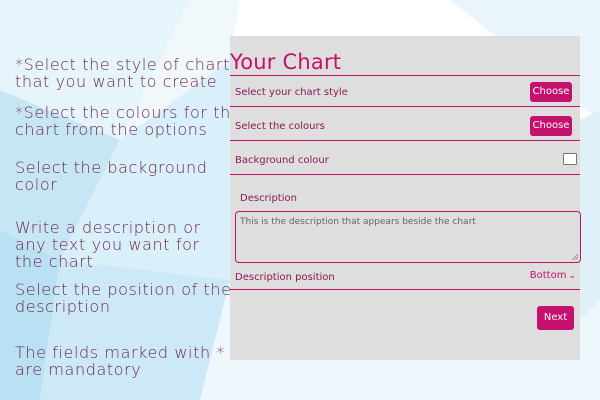 Image resolution: width=600 pixels, height=400 pixels. What do you see at coordinates (63, 306) in the screenshot?
I see `instruction-line: description` at bounding box center [63, 306].